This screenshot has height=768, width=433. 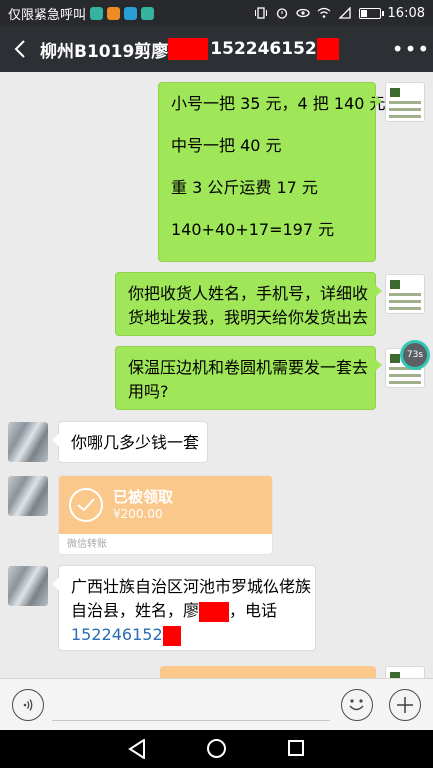 I want to click on no-sim-icon, so click(x=344, y=13).